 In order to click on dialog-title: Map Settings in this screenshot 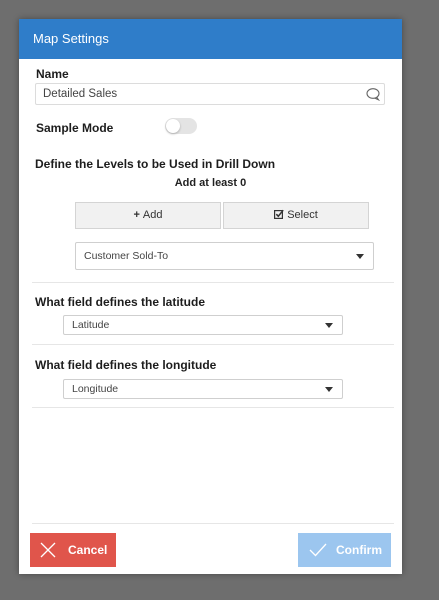, I will do `click(210, 39)`.